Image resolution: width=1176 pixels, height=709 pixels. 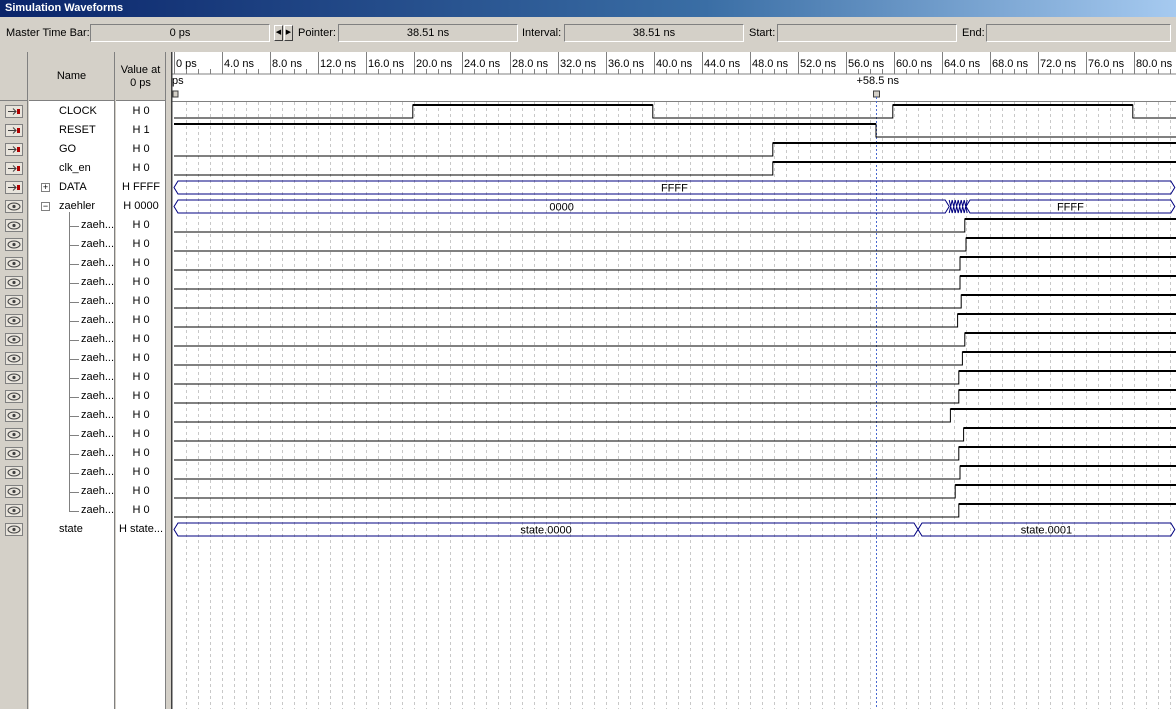 What do you see at coordinates (867, 33) in the screenshot?
I see `start-field` at bounding box center [867, 33].